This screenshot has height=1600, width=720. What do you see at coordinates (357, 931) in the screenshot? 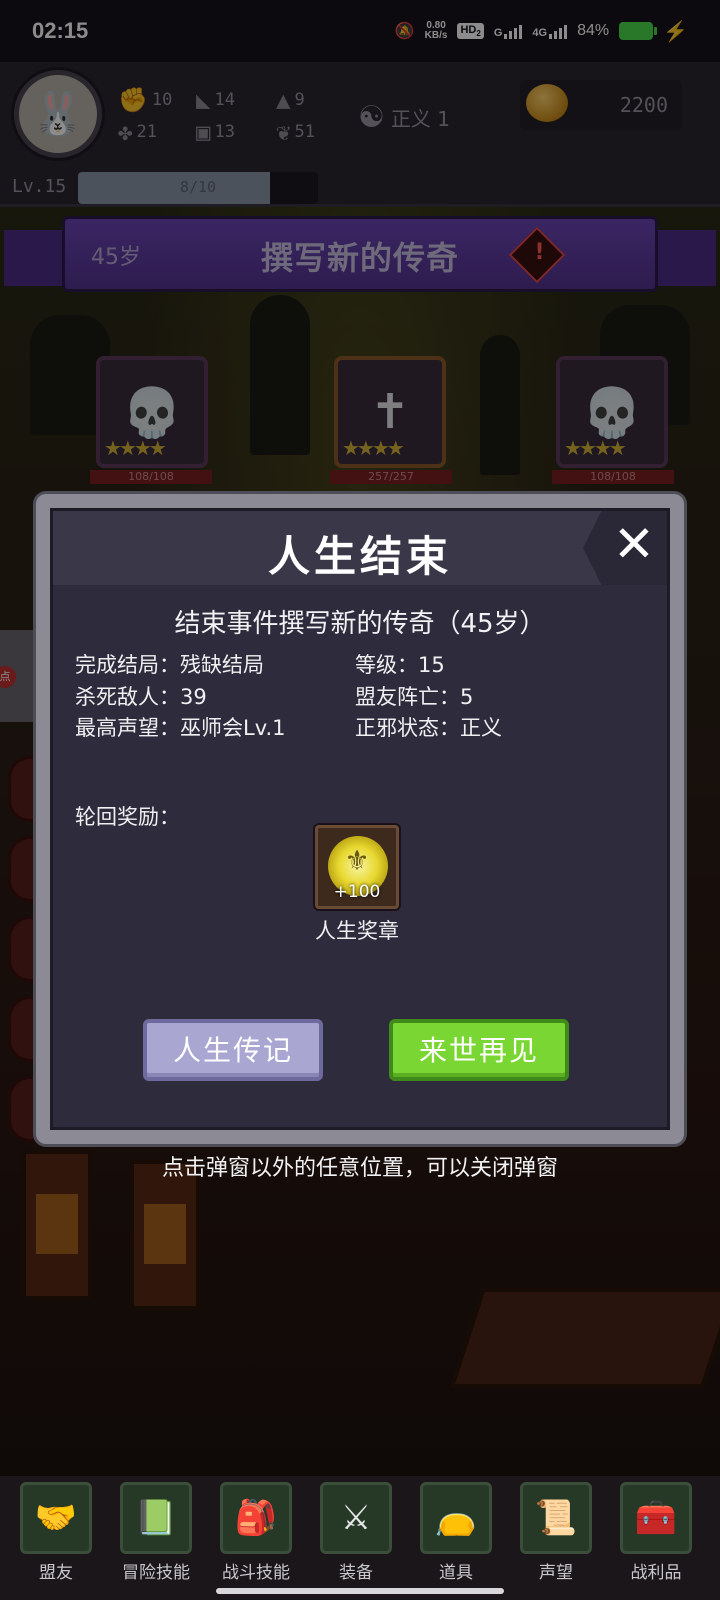
I see `reward-name: 人生奖章` at bounding box center [357, 931].